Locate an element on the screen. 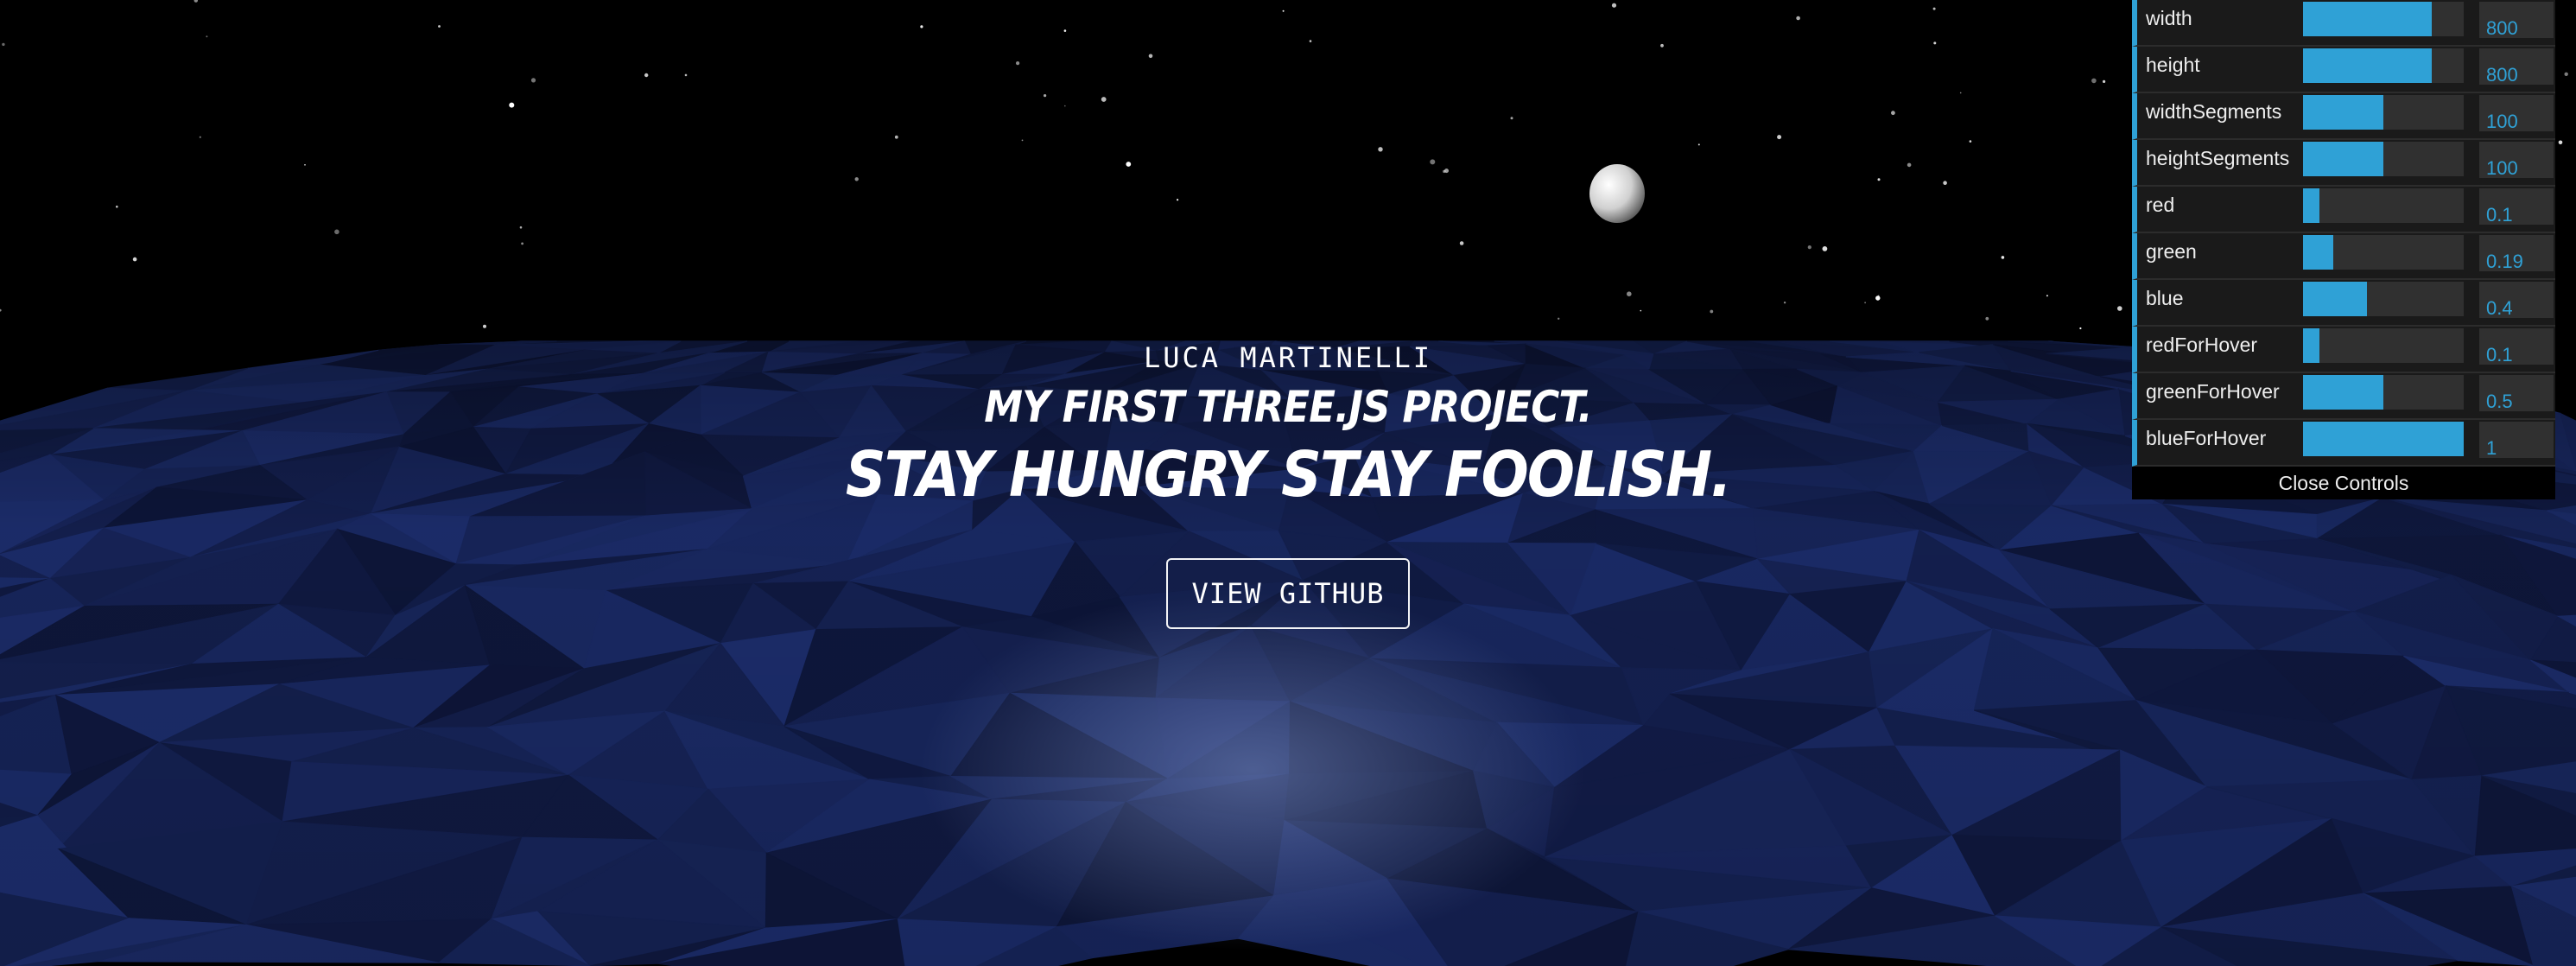 This screenshot has height=966, width=2576. control-slider-width is located at coordinates (2383, 19).